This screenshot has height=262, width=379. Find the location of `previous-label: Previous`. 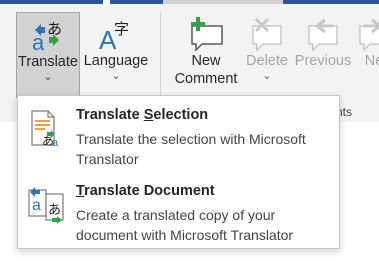

previous-label: Previous is located at coordinates (323, 61).